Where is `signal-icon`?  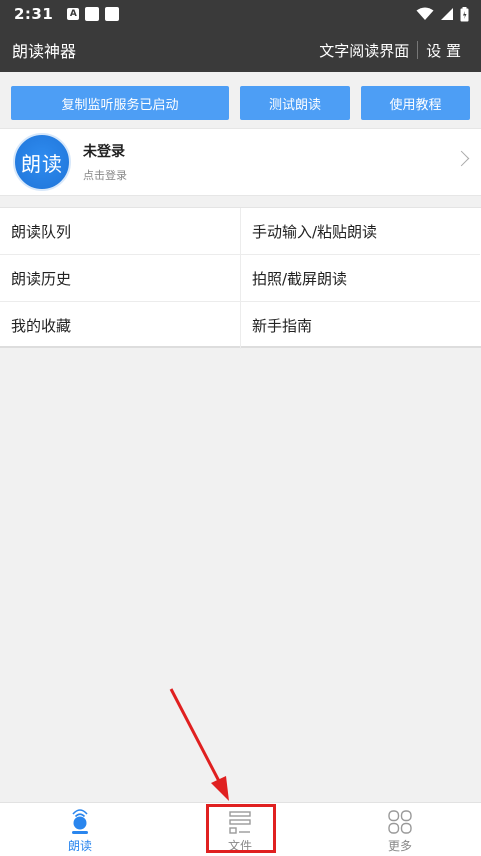
signal-icon is located at coordinates (447, 14).